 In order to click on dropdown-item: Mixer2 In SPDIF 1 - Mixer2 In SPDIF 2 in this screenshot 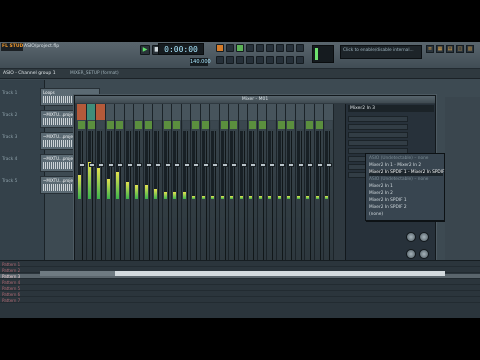, I will do `click(409, 173)`.